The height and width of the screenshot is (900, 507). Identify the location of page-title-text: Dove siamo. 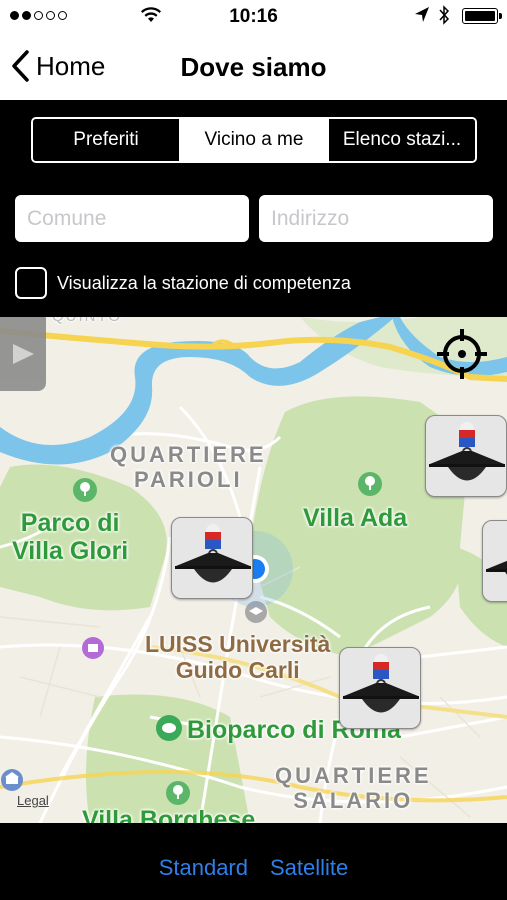
(253, 67).